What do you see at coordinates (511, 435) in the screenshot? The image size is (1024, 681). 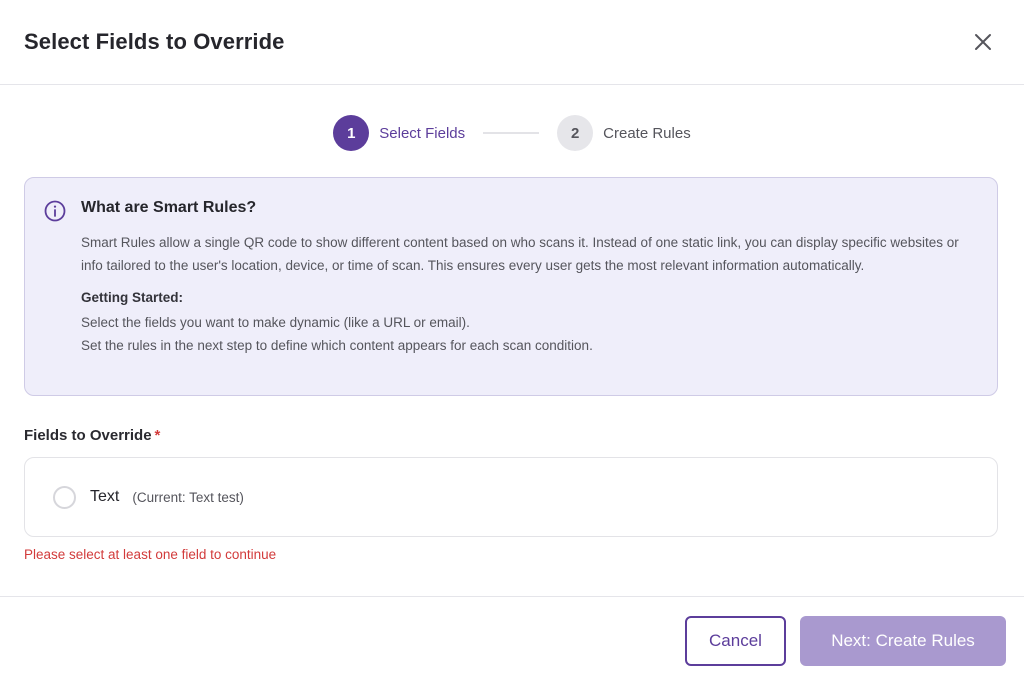 I see `fields-to-override-label: Fields to Override *` at bounding box center [511, 435].